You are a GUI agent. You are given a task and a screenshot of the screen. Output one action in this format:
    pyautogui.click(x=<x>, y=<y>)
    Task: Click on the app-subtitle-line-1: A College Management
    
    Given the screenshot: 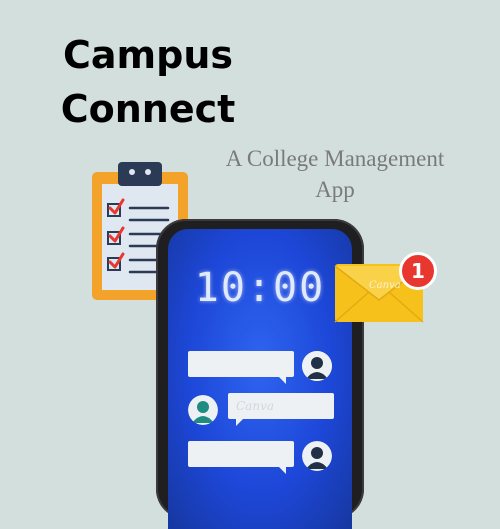 What is the action you would take?
    pyautogui.click(x=335, y=158)
    